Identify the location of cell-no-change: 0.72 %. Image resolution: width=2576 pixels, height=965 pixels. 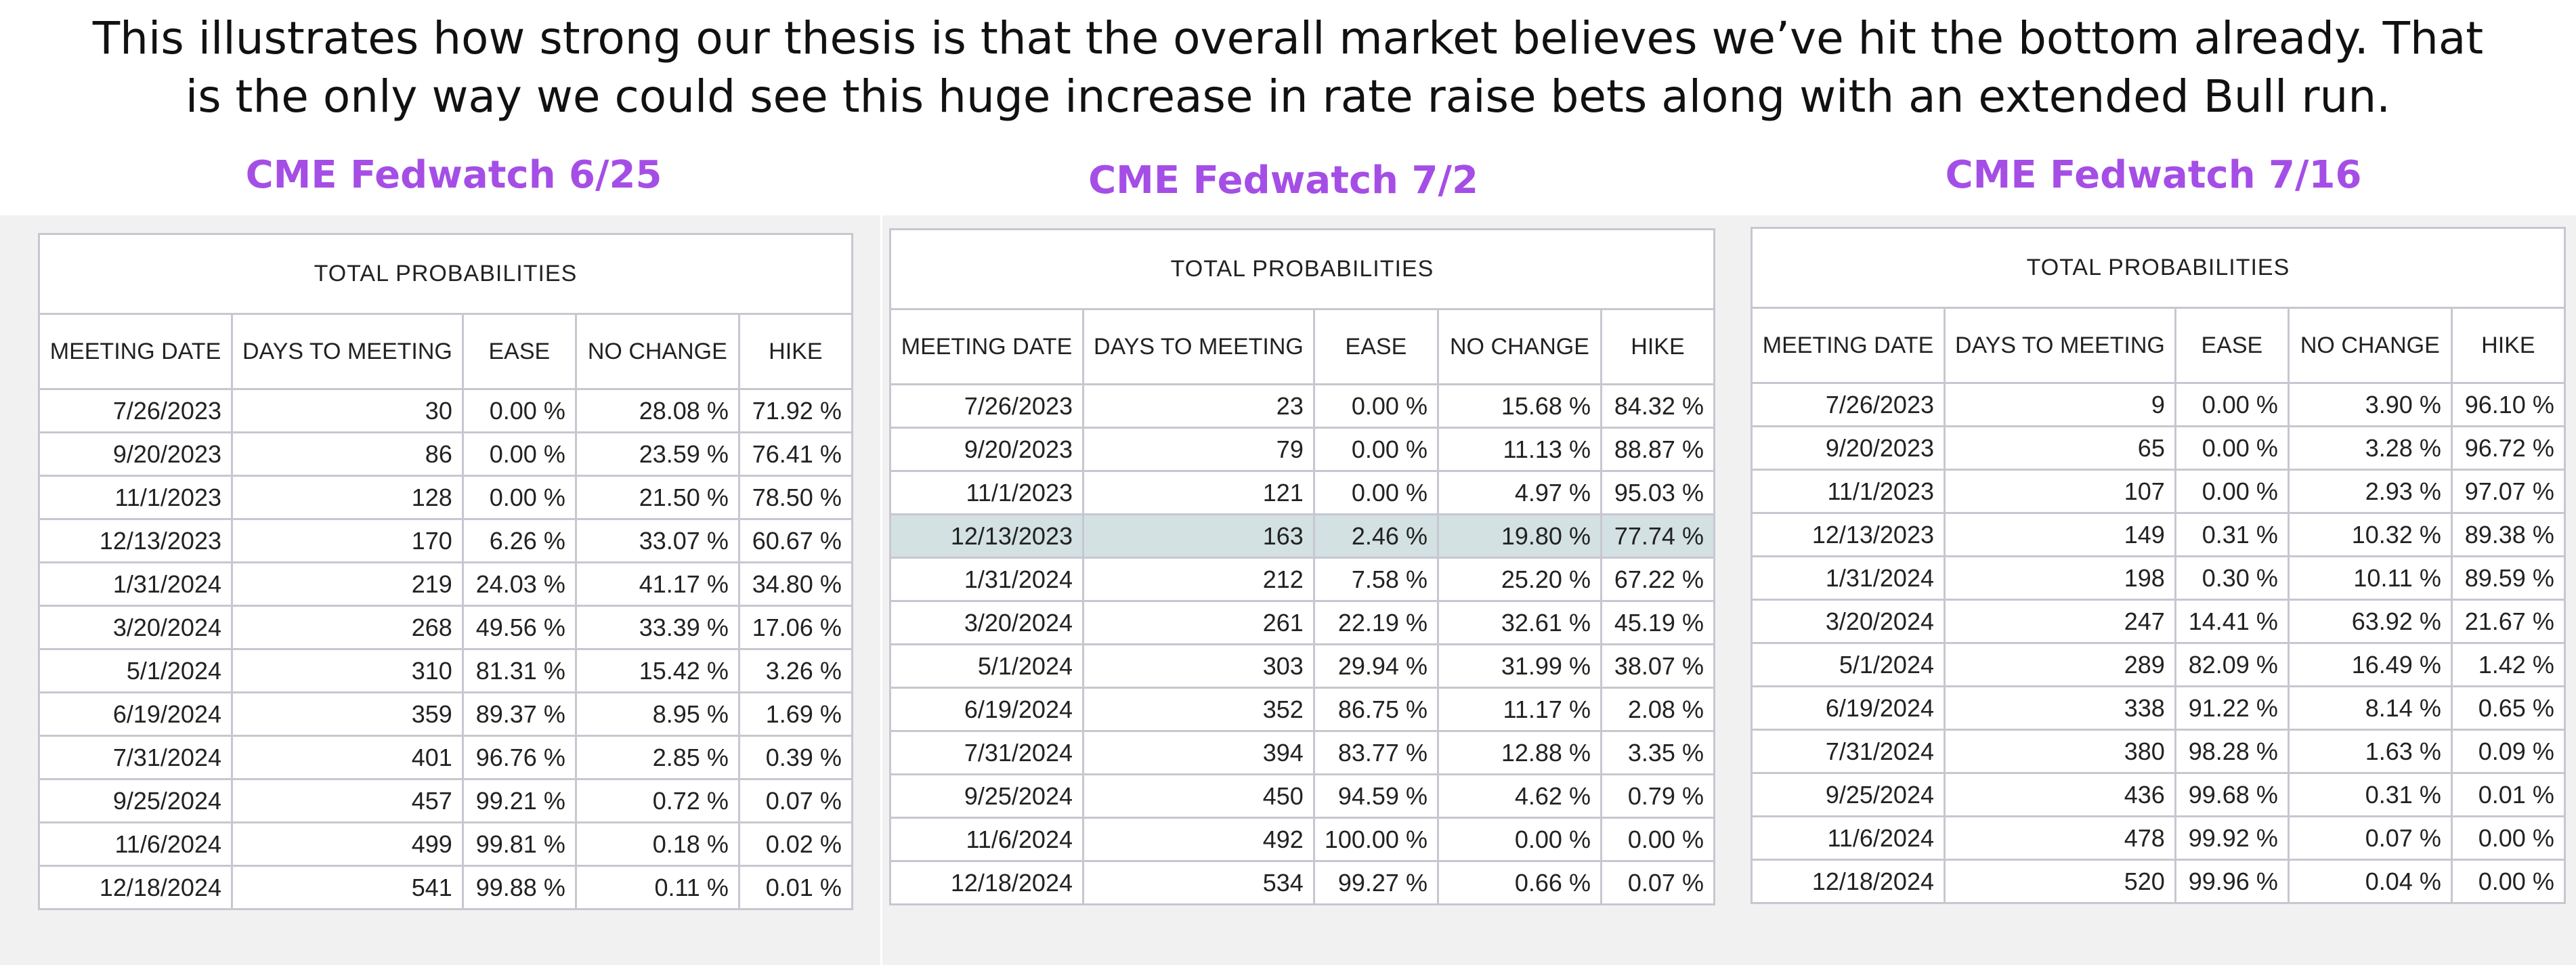
(657, 800).